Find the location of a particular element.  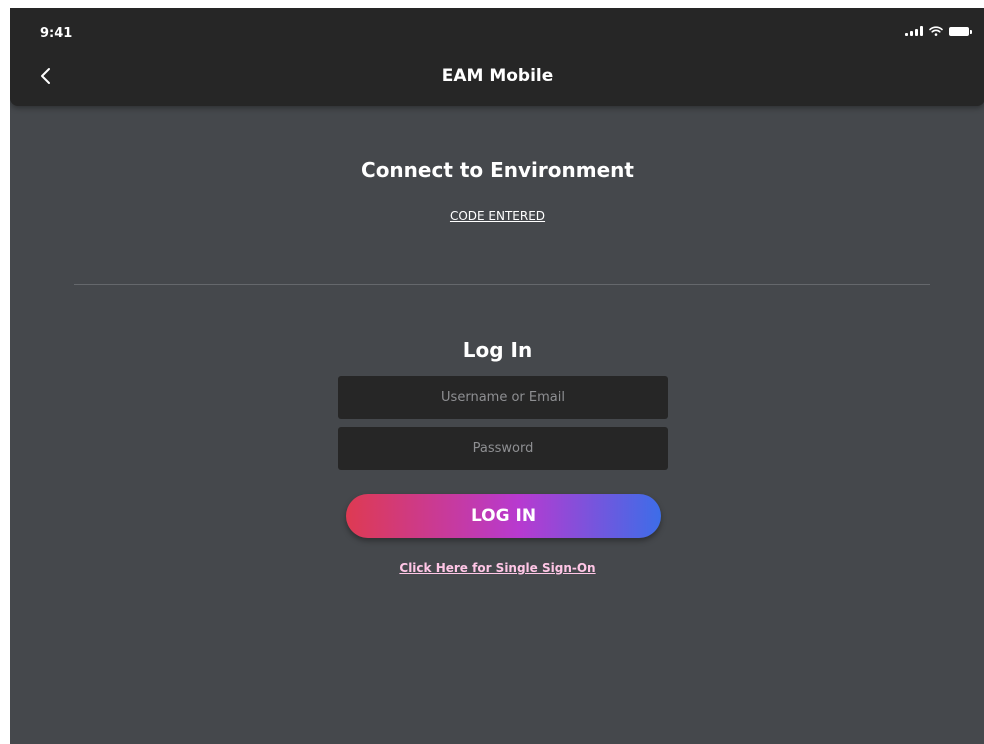

top-bar: 9:41 EAM Mobile is located at coordinates (497, 57).